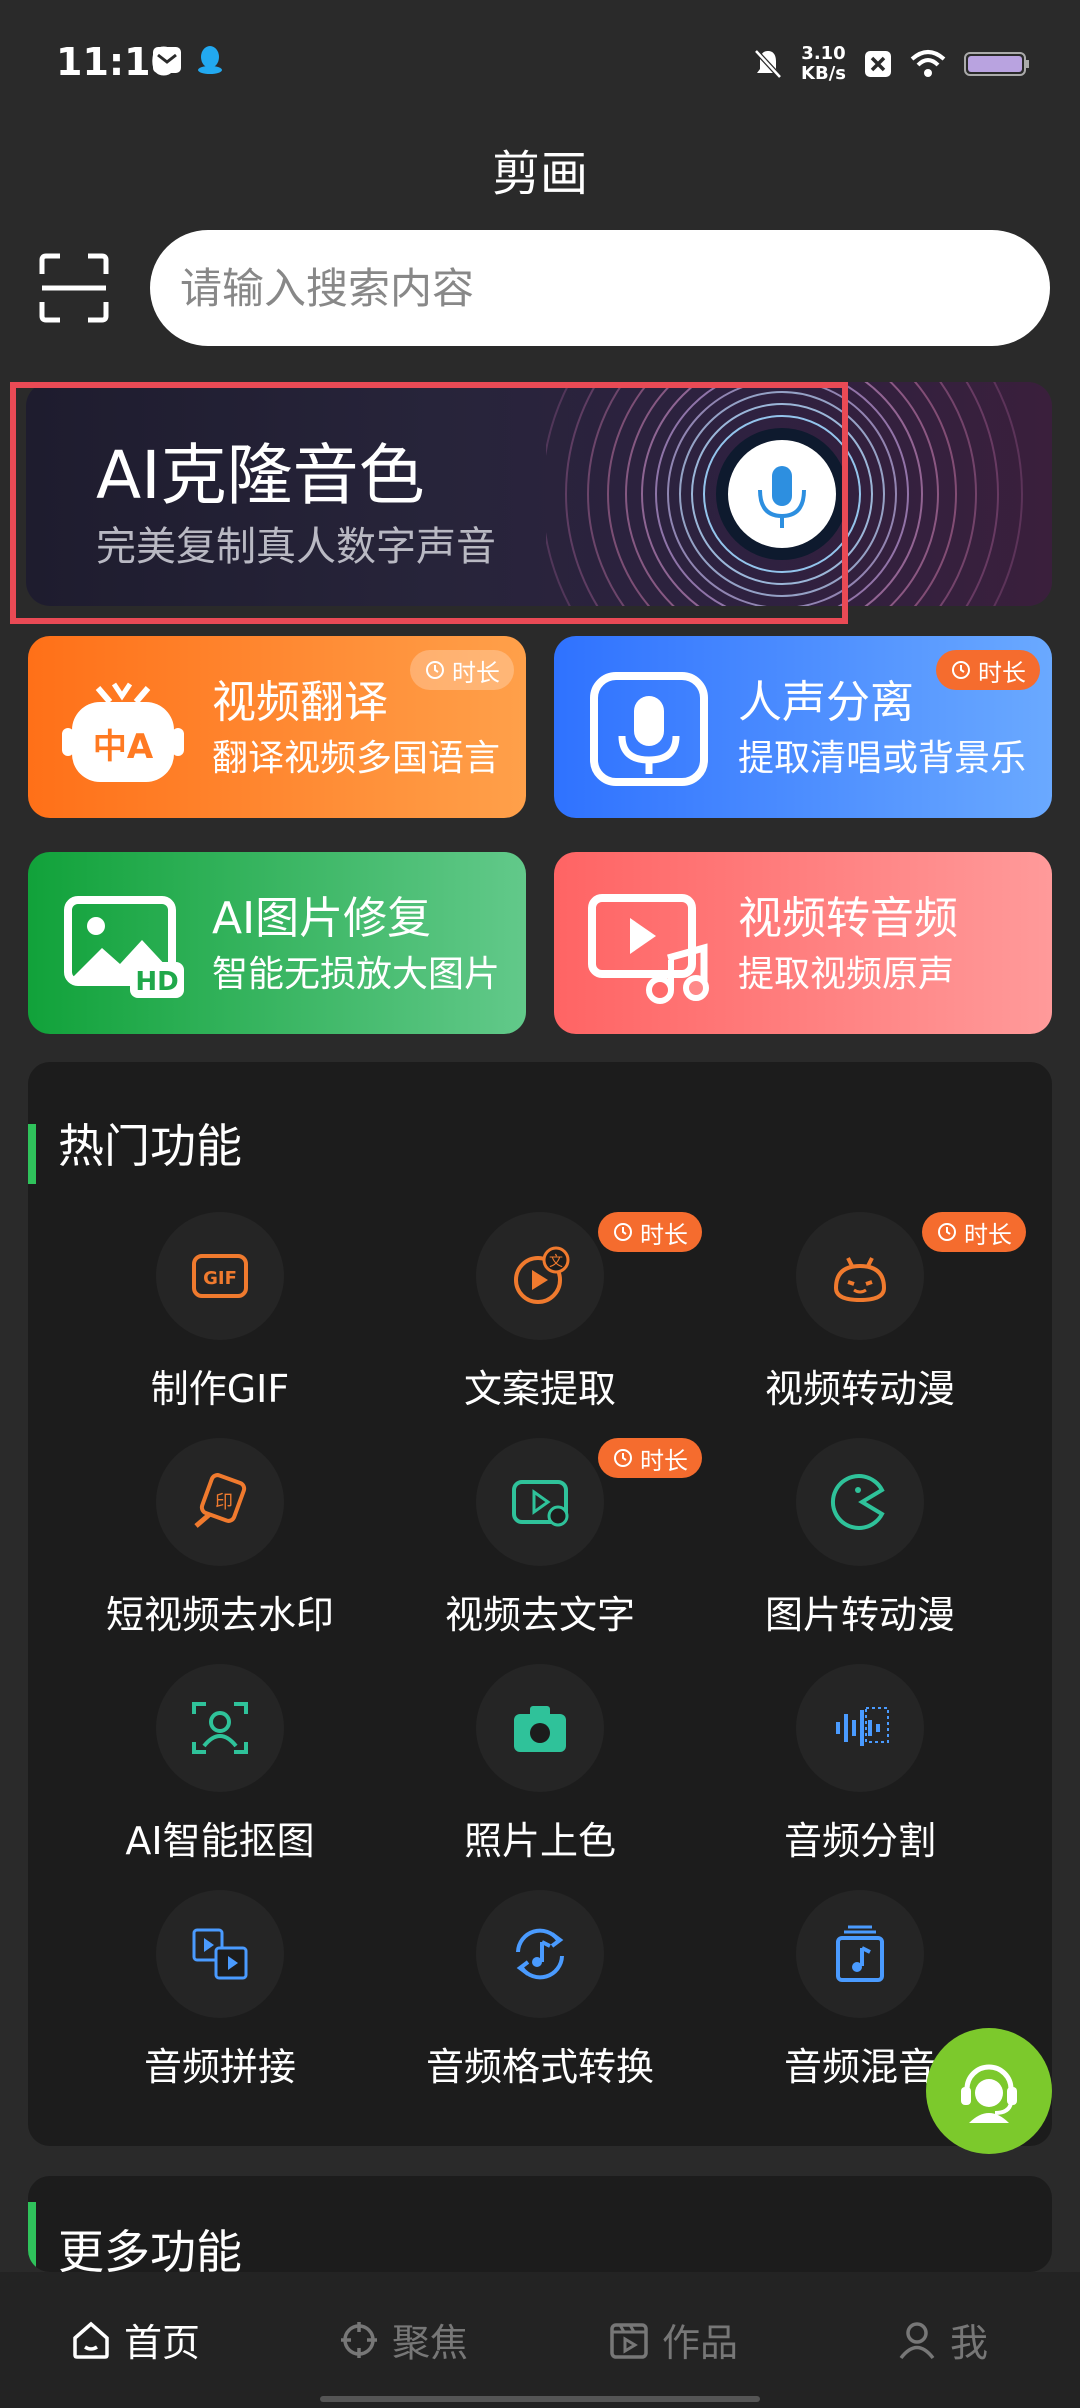  I want to click on card-subtitle: 提取视频原声, so click(846, 974).